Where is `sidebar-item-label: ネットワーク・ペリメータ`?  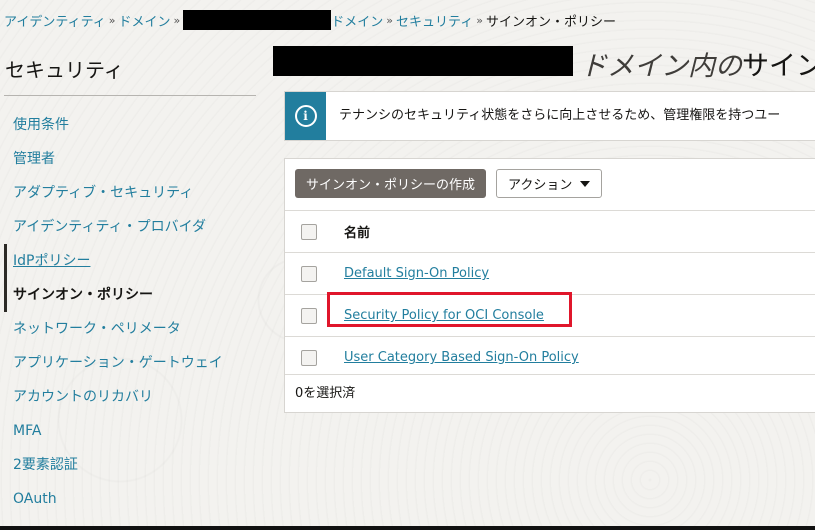 sidebar-item-label: ネットワーク・ペリメータ is located at coordinates (97, 329).